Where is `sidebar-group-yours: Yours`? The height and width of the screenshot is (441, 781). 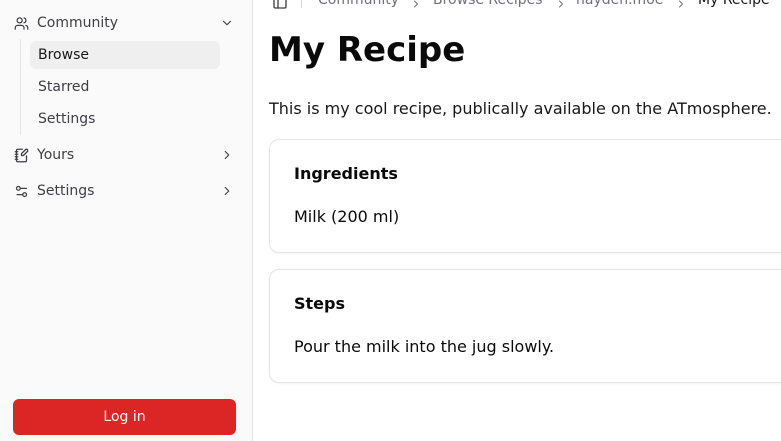 sidebar-group-yours: Yours is located at coordinates (124, 155).